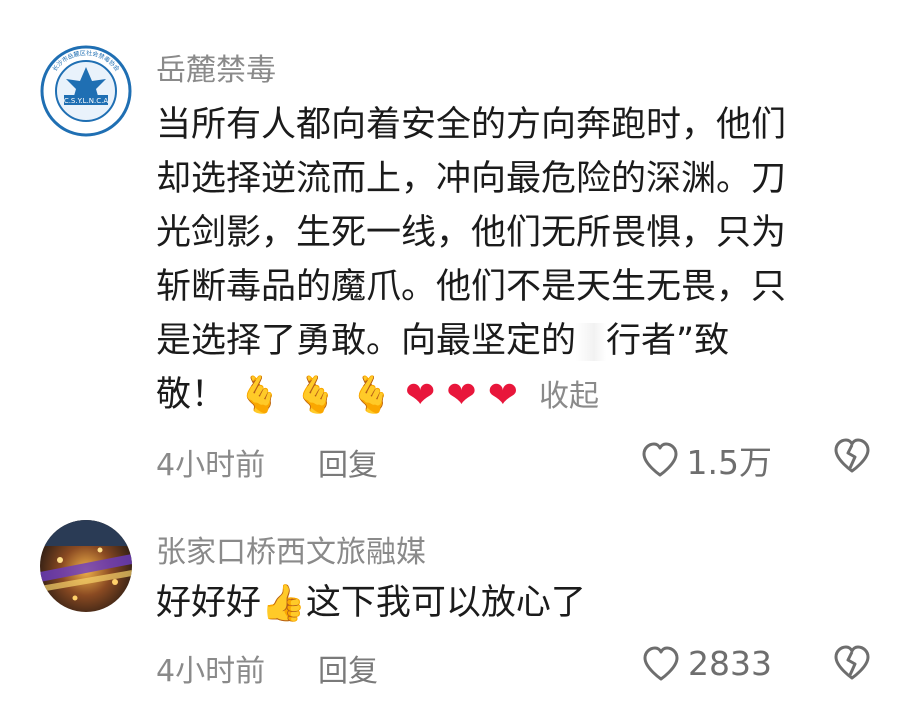 The width and height of the screenshot is (922, 725). Describe the element at coordinates (445, 603) in the screenshot. I see `comment-text-part: 这下我可以放心了` at that location.